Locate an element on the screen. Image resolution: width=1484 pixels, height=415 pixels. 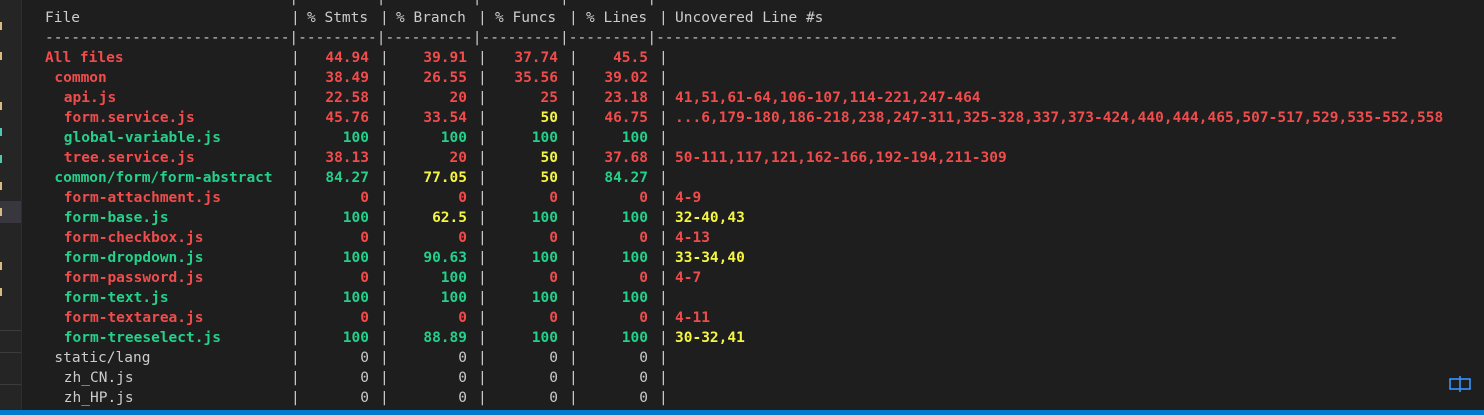
file-name: zh_HP.js is located at coordinates (98, 398).